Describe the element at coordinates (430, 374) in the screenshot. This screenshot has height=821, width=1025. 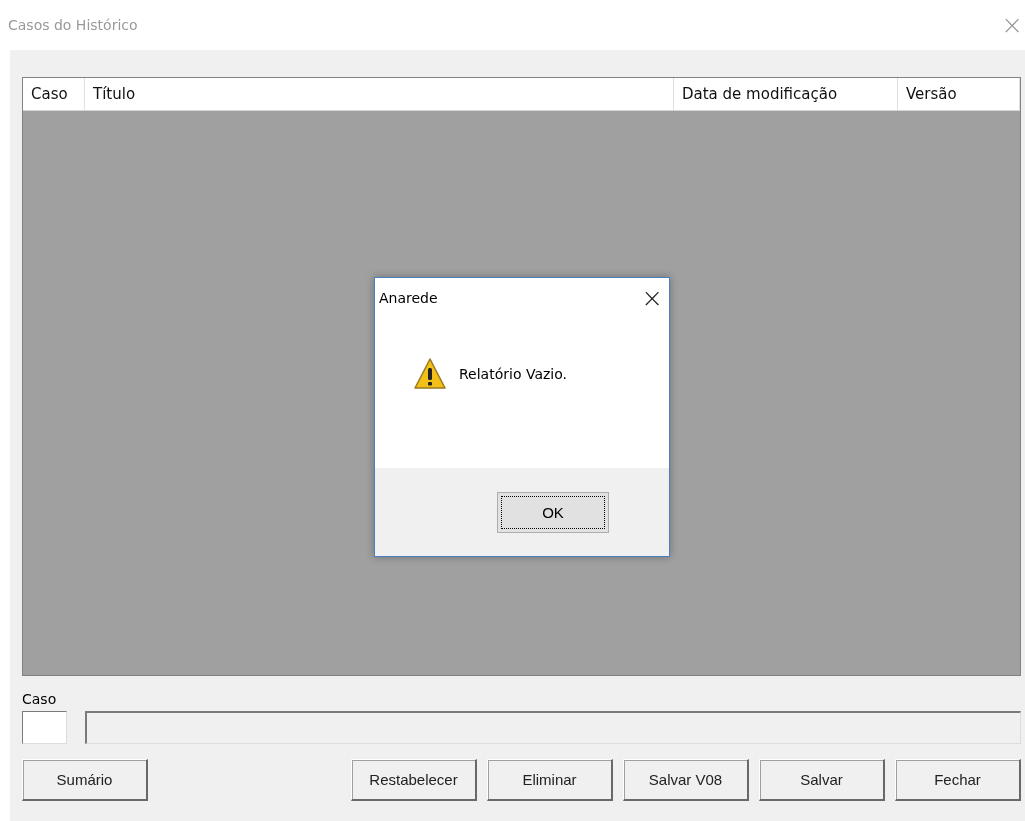
I see `warning-icon` at that location.